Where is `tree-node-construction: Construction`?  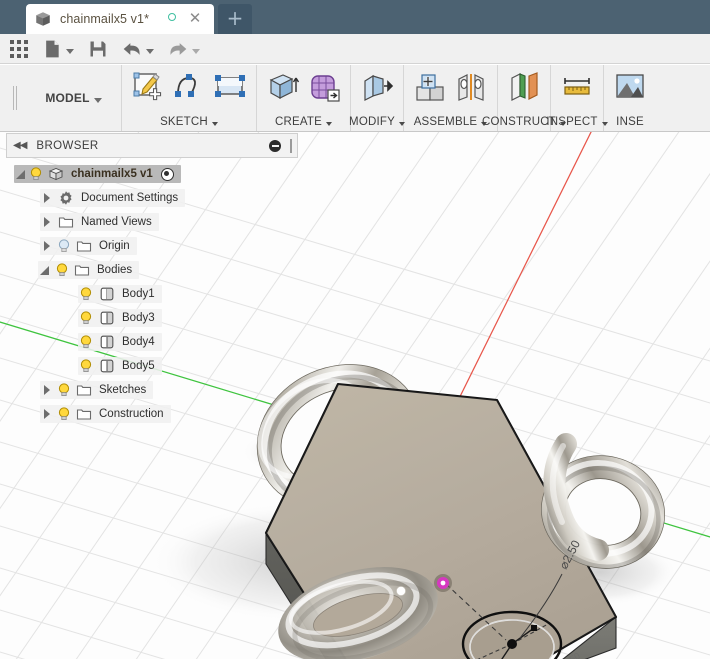 tree-node-construction: Construction is located at coordinates (151, 414).